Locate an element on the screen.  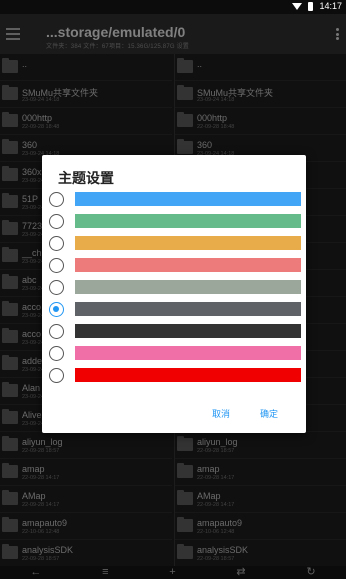
confirm-button: 确定 is located at coordinates (269, 413).